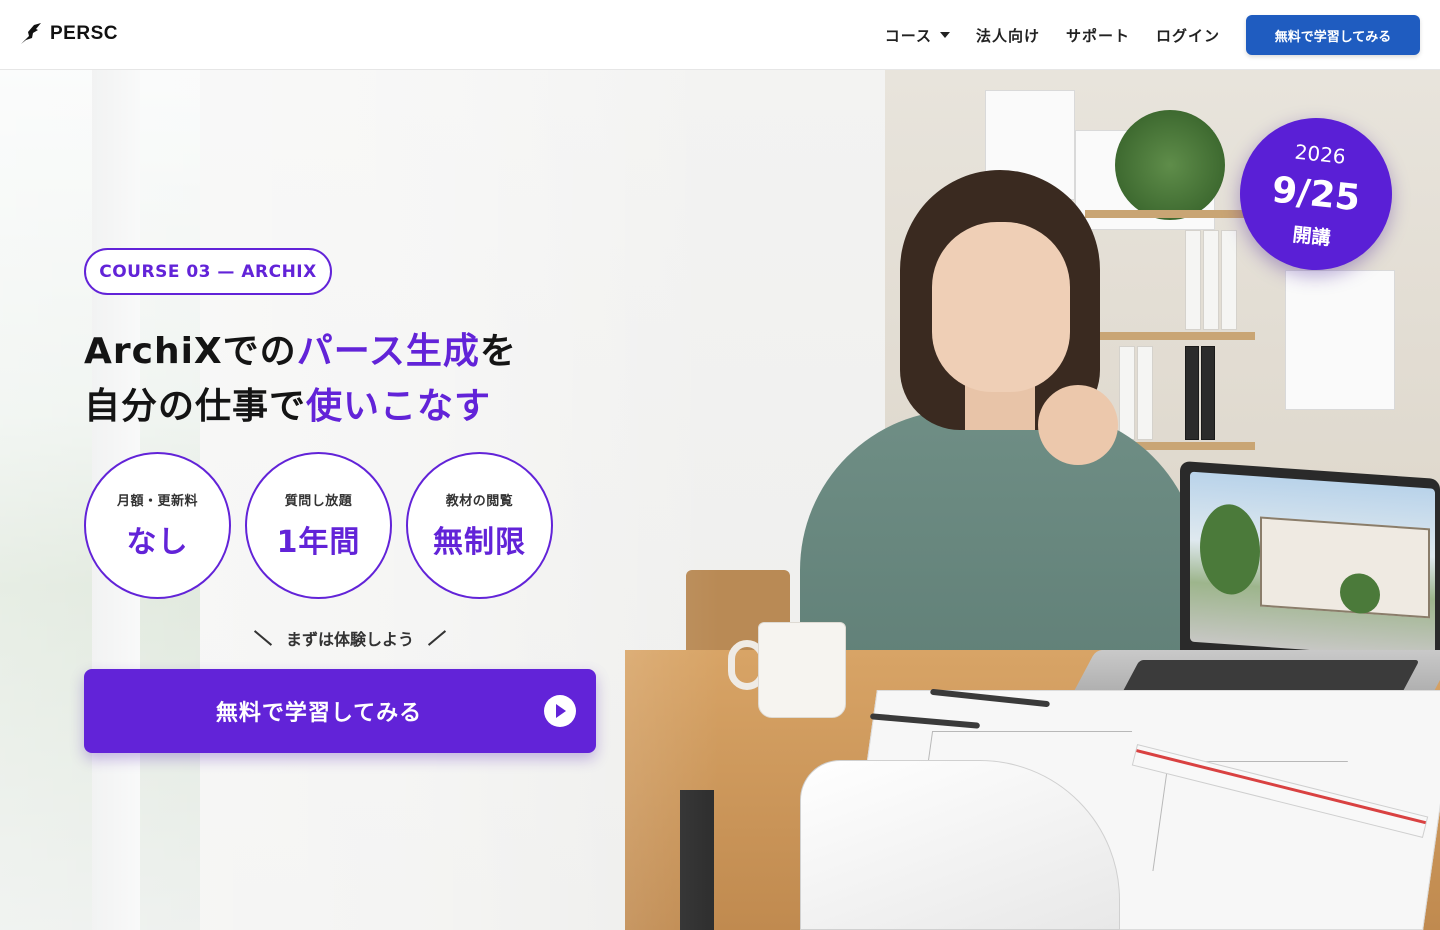 Image resolution: width=1440 pixels, height=930 pixels. I want to click on nav-item-corporate-label: 法人向け, so click(1007, 35).